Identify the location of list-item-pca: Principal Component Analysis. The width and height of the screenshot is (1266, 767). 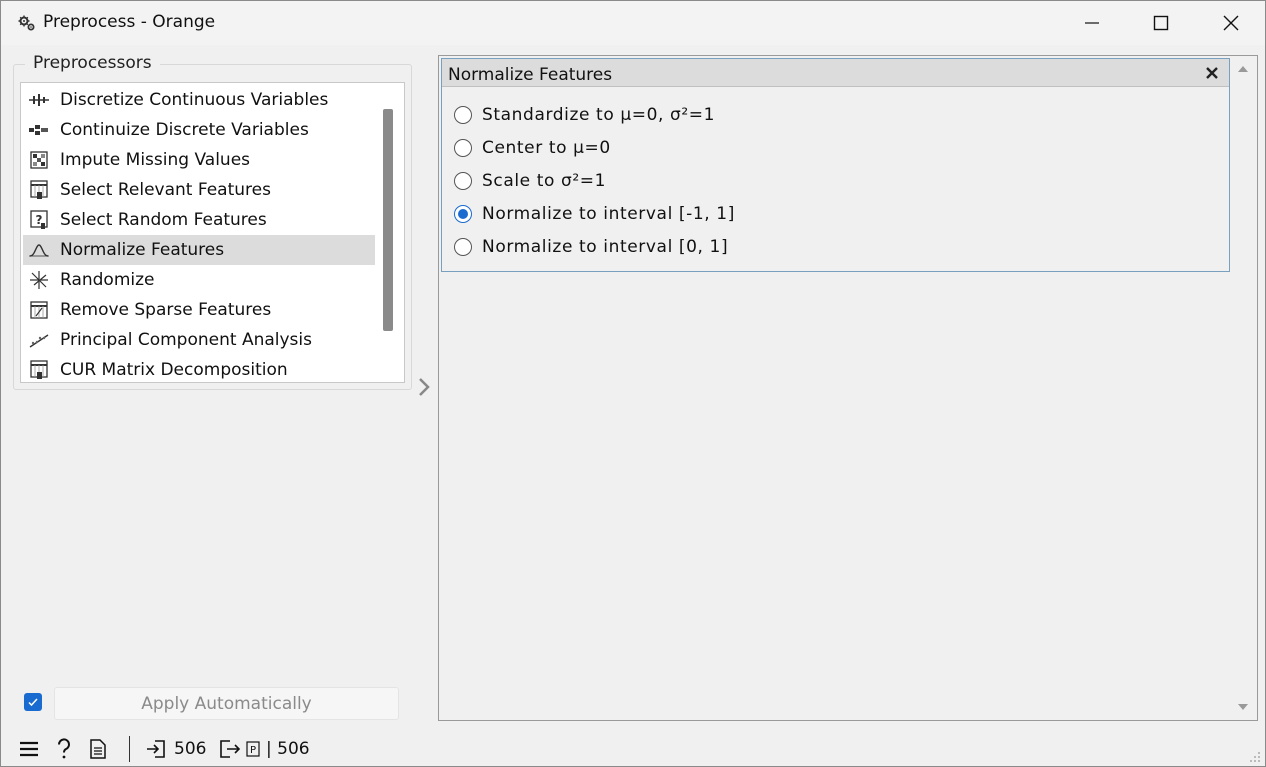
(199, 340).